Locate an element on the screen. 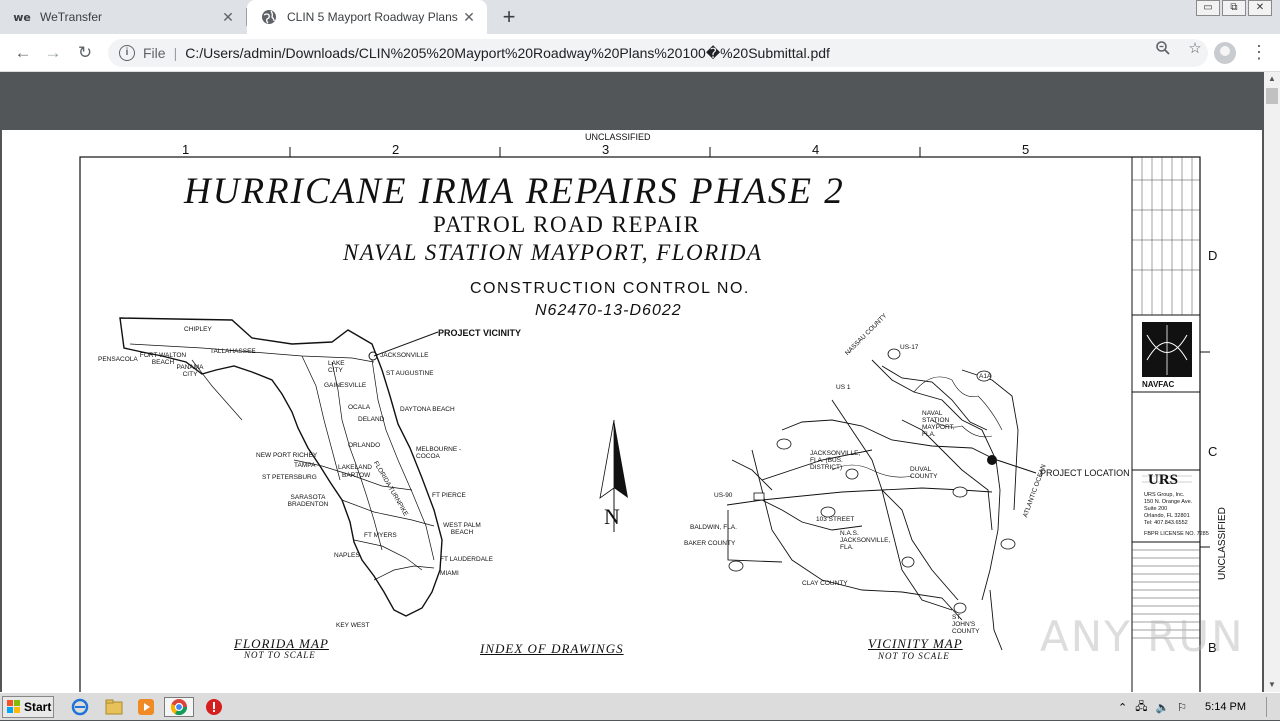  florida-map-scale: NOT TO SCALE is located at coordinates (280, 655).